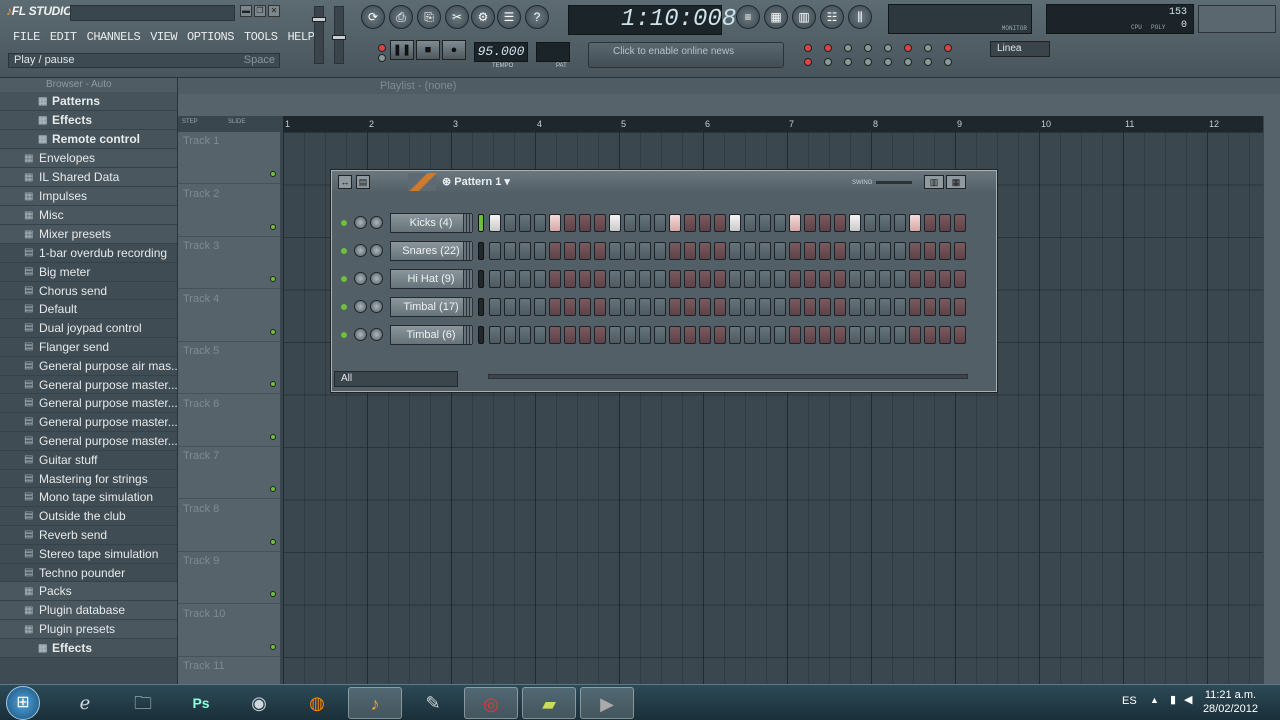  Describe the element at coordinates (509, 17) in the screenshot. I see `document-icon: ☰` at that location.